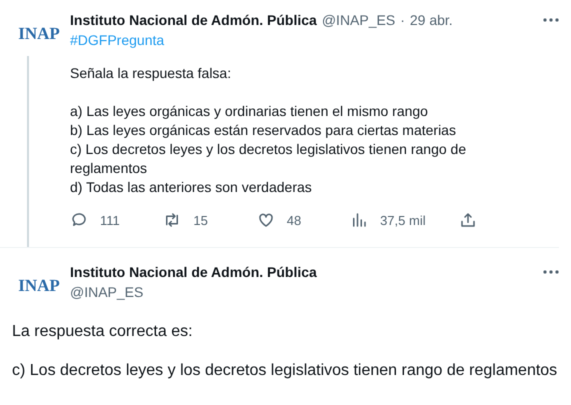 The image size is (571, 405). Describe the element at coordinates (151, 73) in the screenshot. I see `post-text-line: Señala la respuesta falsa:` at that location.